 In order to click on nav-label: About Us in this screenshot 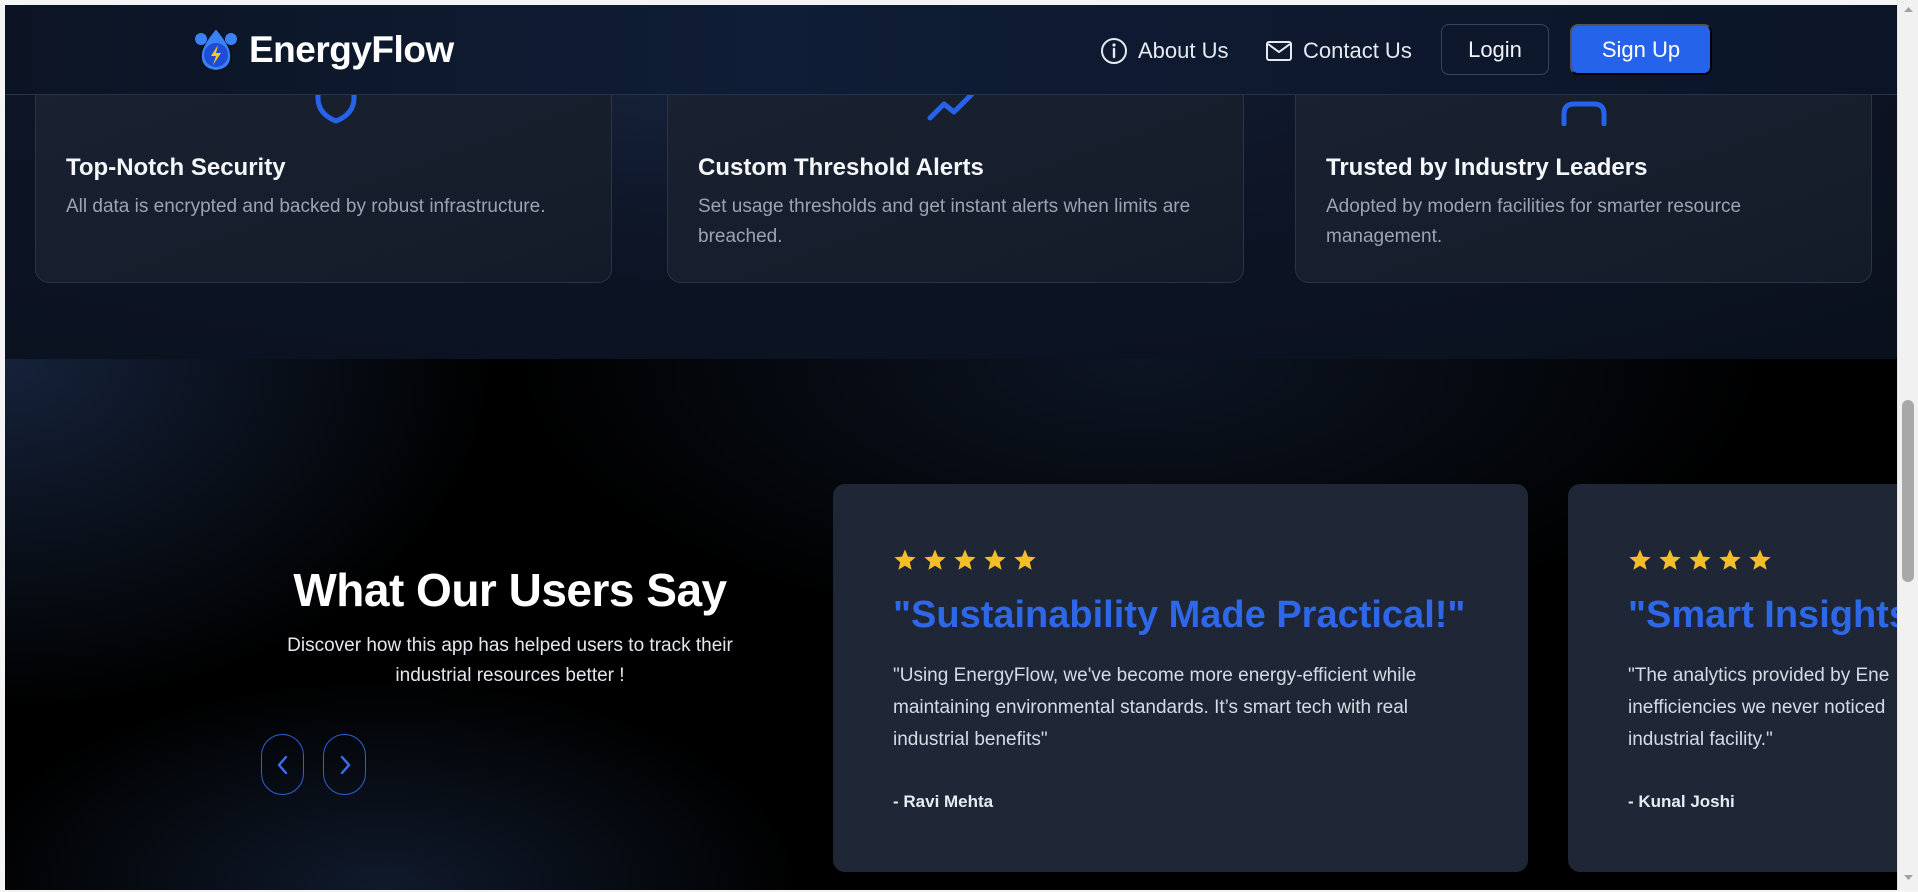, I will do `click(1183, 50)`.